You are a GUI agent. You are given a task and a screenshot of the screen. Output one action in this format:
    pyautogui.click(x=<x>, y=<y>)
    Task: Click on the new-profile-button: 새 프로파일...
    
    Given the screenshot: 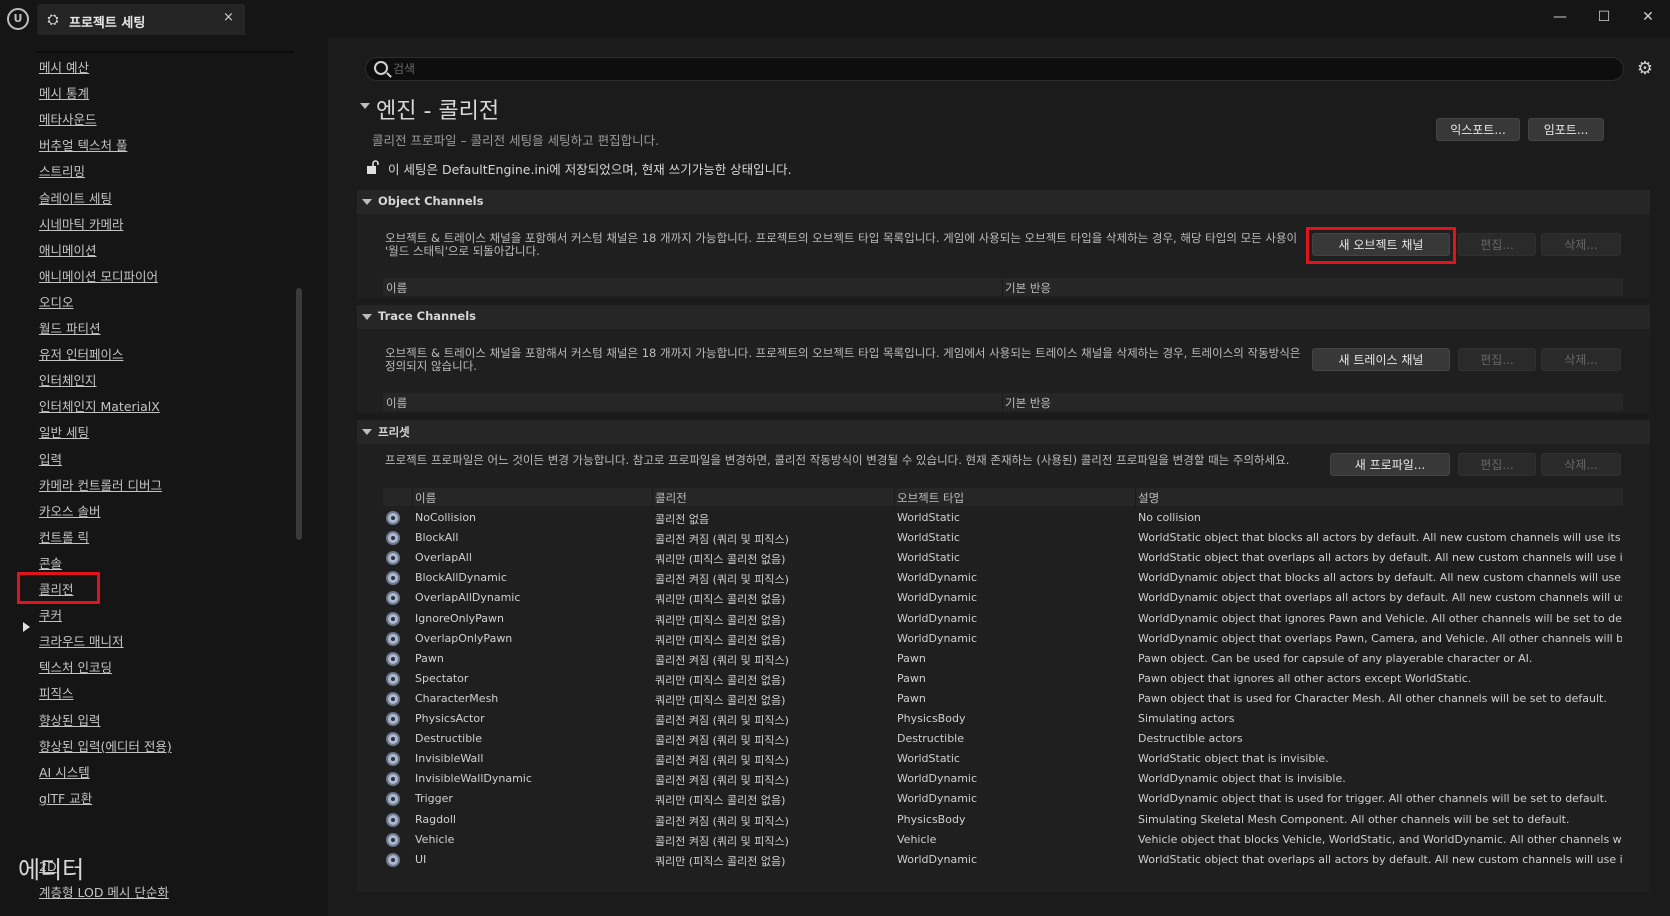 What is the action you would take?
    pyautogui.click(x=1390, y=464)
    